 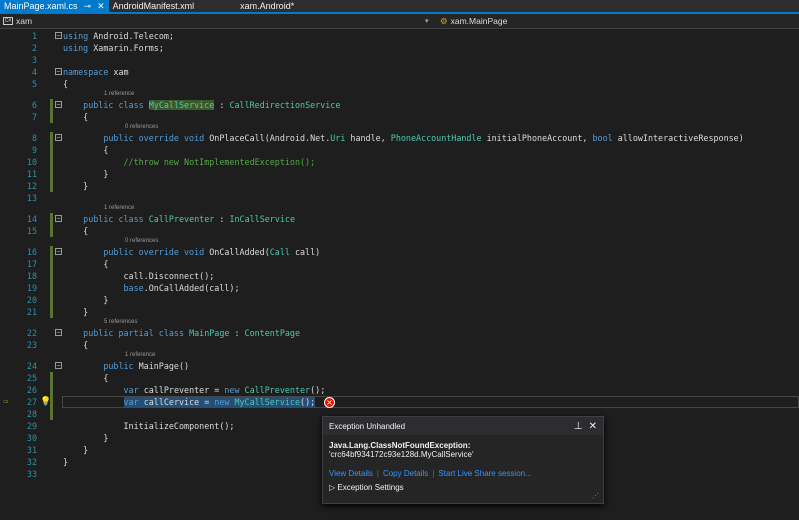 I want to click on code-token: CallPreventer, so click(x=277, y=390).